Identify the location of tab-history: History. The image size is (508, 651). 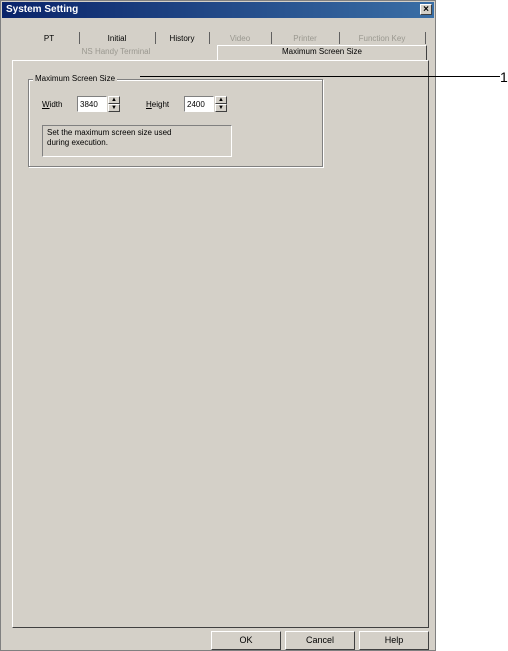
(182, 38).